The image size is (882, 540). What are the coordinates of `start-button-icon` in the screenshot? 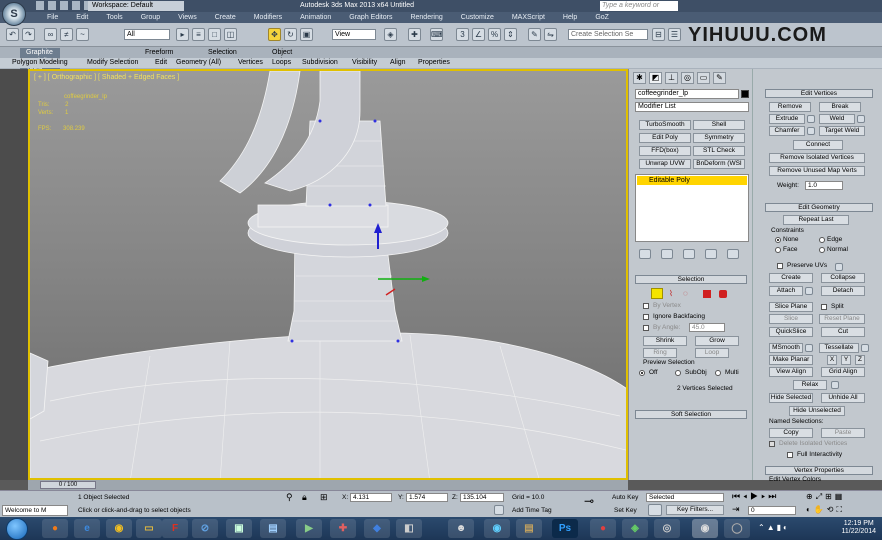 It's located at (17, 529).